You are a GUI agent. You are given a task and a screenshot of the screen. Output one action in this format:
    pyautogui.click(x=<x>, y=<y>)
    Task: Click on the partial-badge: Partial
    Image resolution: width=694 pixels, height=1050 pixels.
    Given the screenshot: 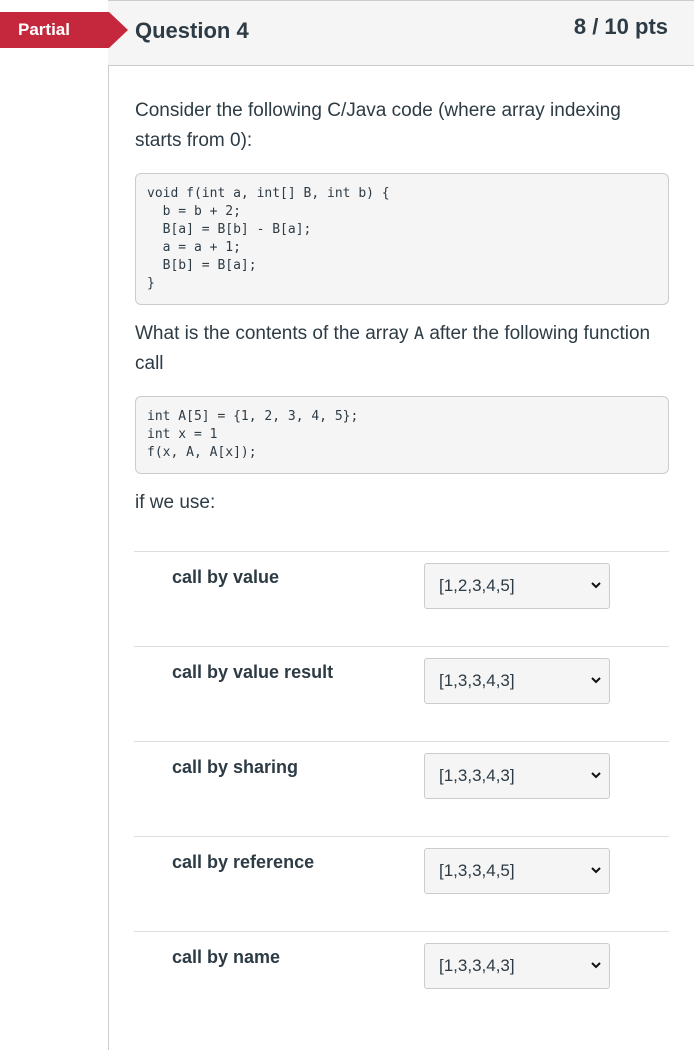 What is the action you would take?
    pyautogui.click(x=64, y=30)
    